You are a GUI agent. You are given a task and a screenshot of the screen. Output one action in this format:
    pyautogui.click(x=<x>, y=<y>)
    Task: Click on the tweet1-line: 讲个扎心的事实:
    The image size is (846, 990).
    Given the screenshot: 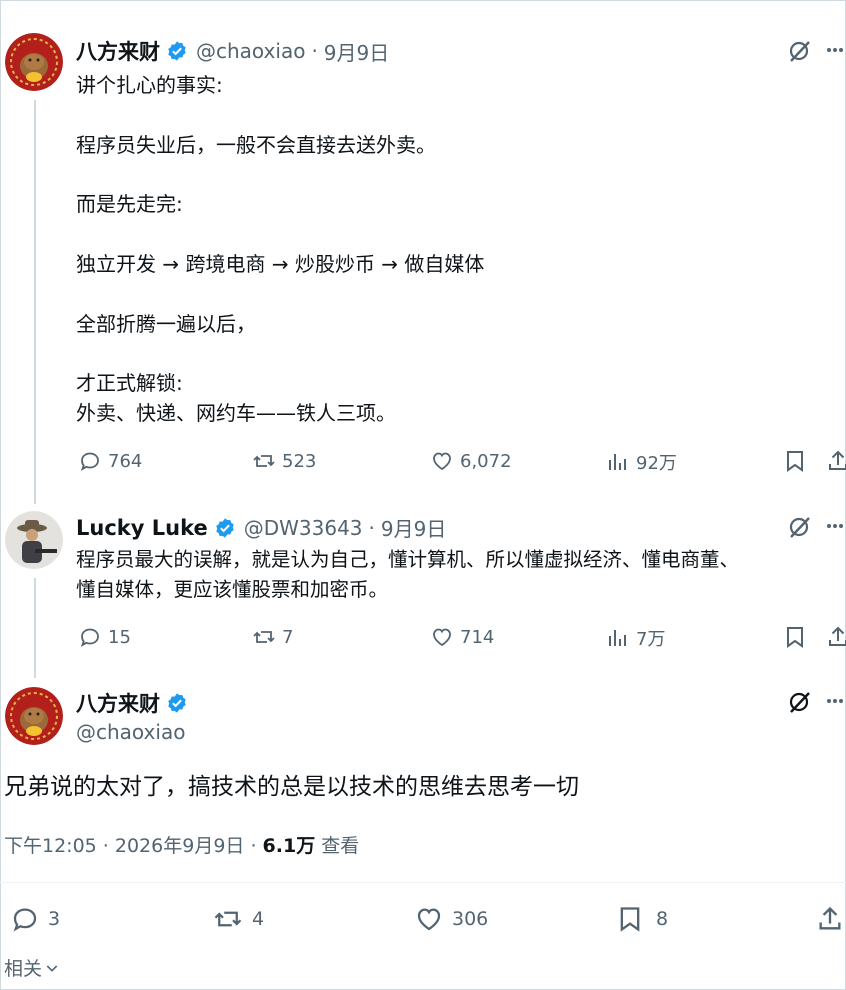 What is the action you would take?
    pyautogui.click(x=149, y=85)
    